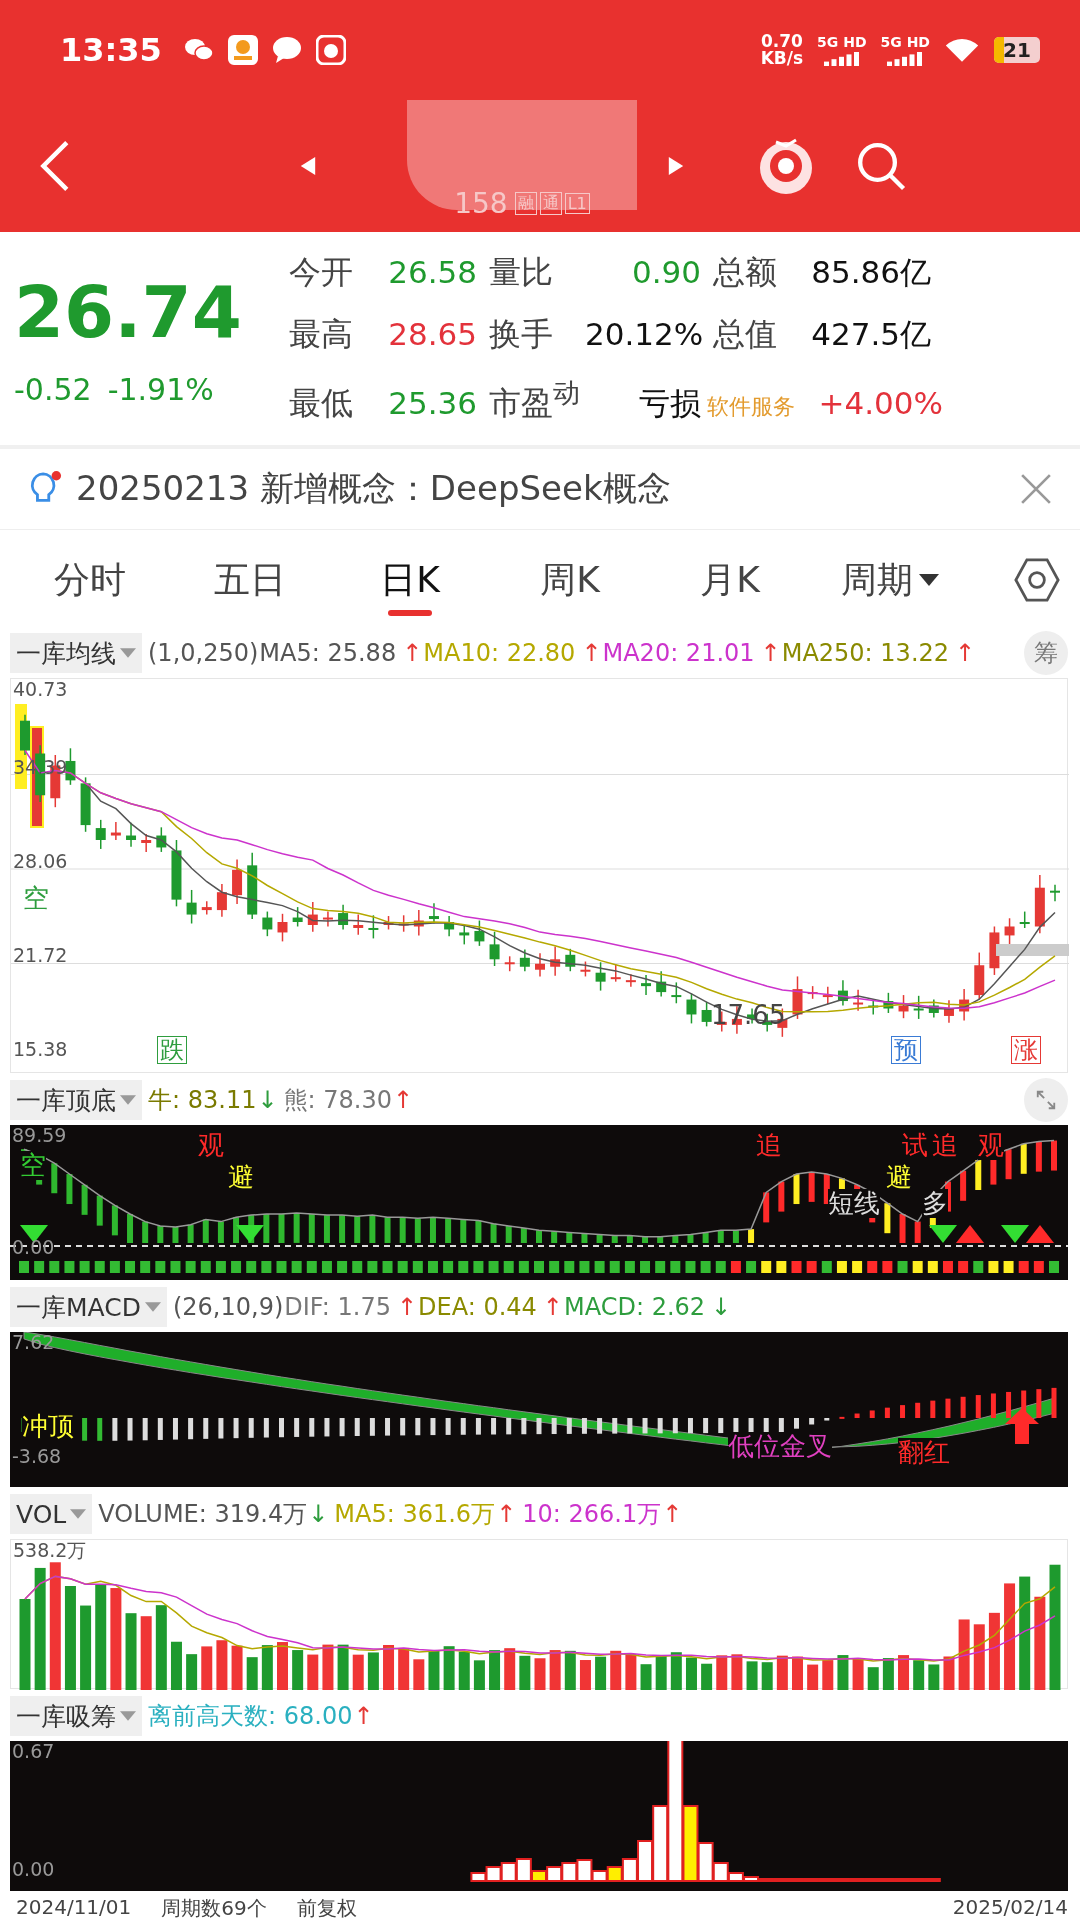 This screenshot has width=1080, height=1927. Describe the element at coordinates (76, 1716) in the screenshot. I see `indicator-dropdown: 一库吸筹` at that location.